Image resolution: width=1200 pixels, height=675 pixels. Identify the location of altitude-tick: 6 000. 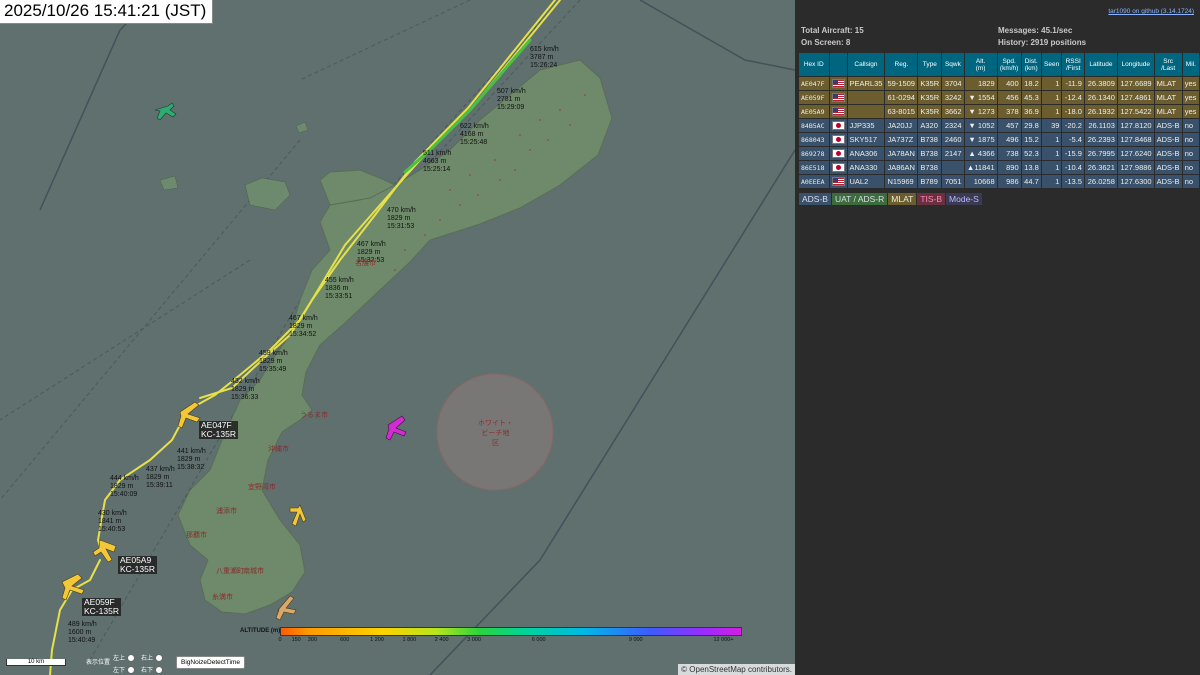
(538, 640).